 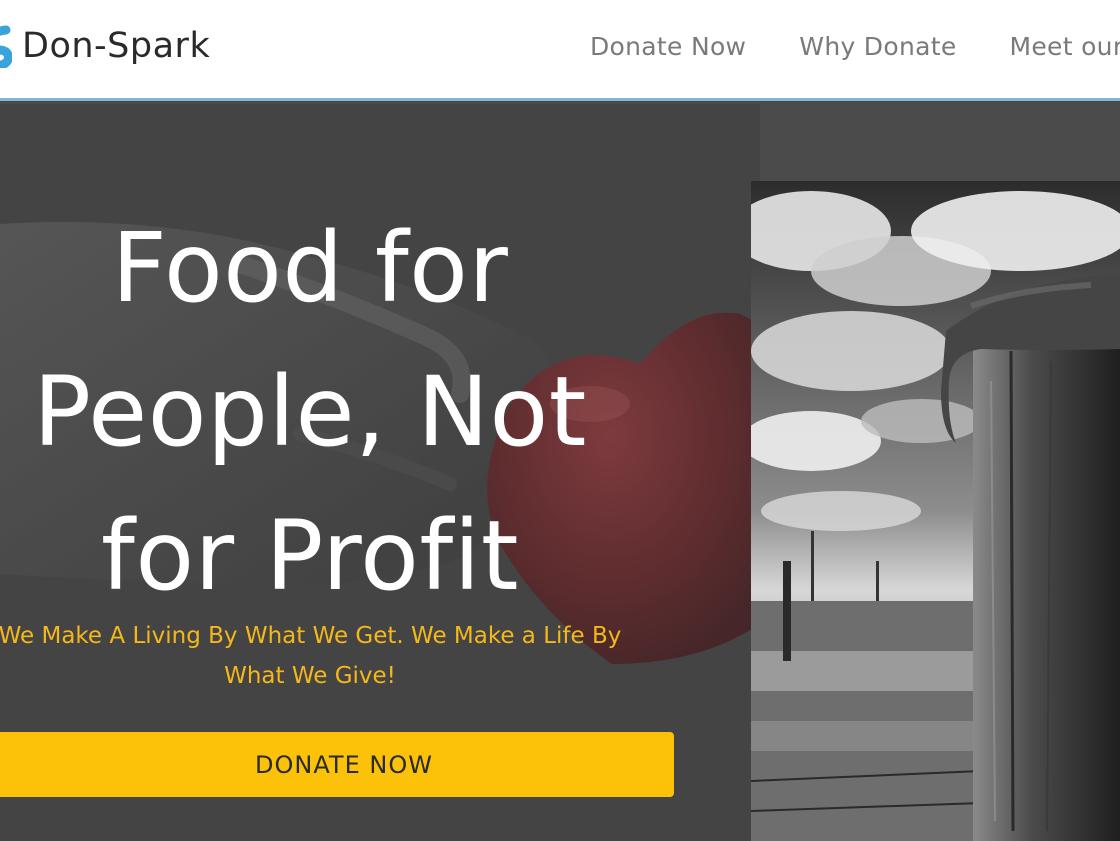 What do you see at coordinates (310, 412) in the screenshot?
I see `hero-title-line: People, Not` at bounding box center [310, 412].